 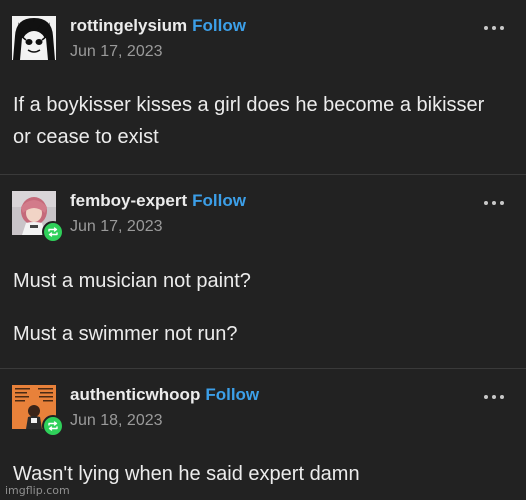 What do you see at coordinates (268, 201) in the screenshot?
I see `name-row: femboy-expert Follow` at bounding box center [268, 201].